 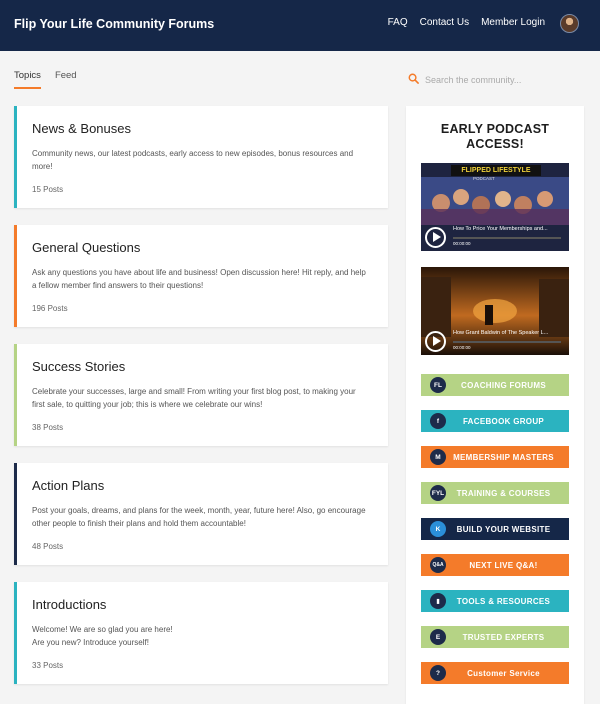 I want to click on phone-icon: ▮, so click(x=438, y=601).